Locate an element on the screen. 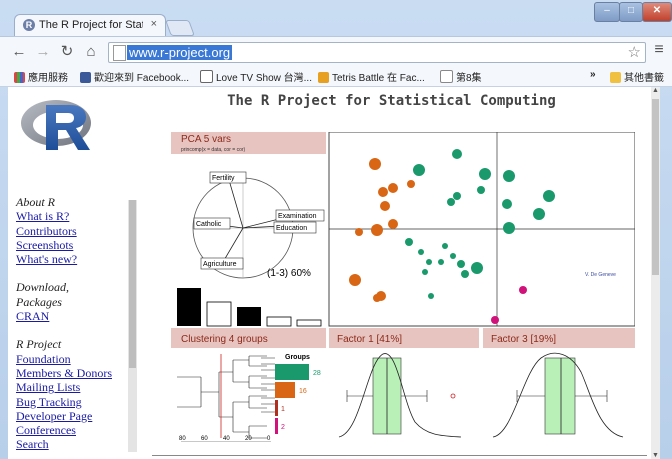 This screenshot has height=459, width=672. clustering-title: Clustering 4 groups is located at coordinates (224, 339).